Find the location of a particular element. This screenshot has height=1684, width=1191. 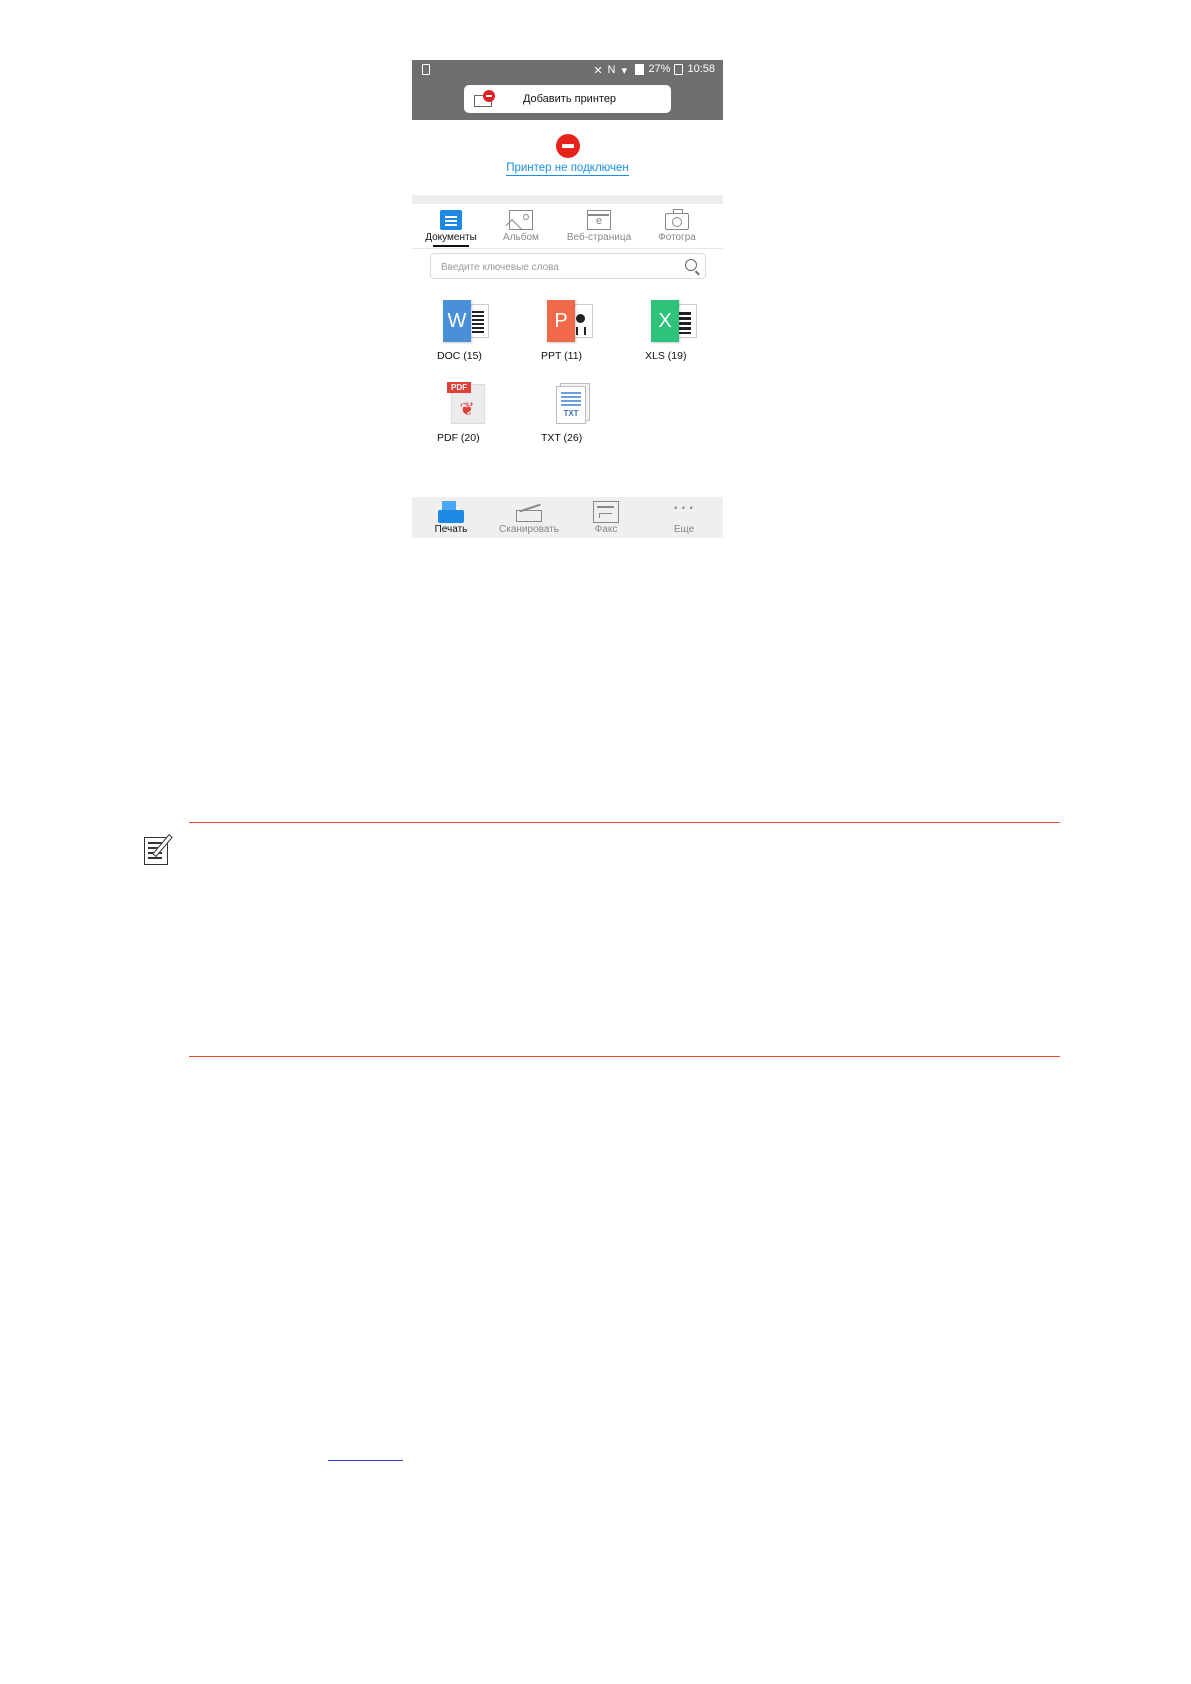

top-bar: ✕ N ▾ 27% 10:58 Добавить принтер is located at coordinates (567, 90).